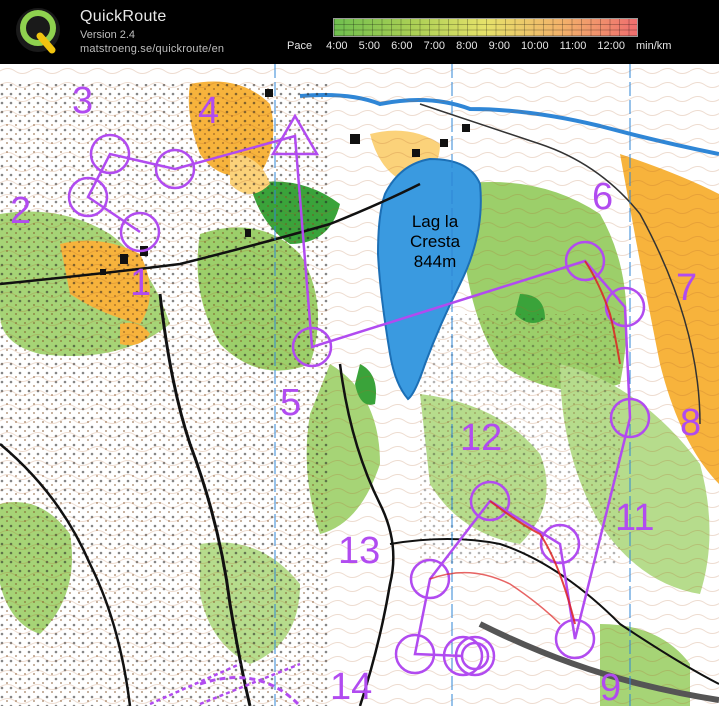 The height and width of the screenshot is (706, 719). I want to click on app-version: Version 2.4, so click(108, 35).